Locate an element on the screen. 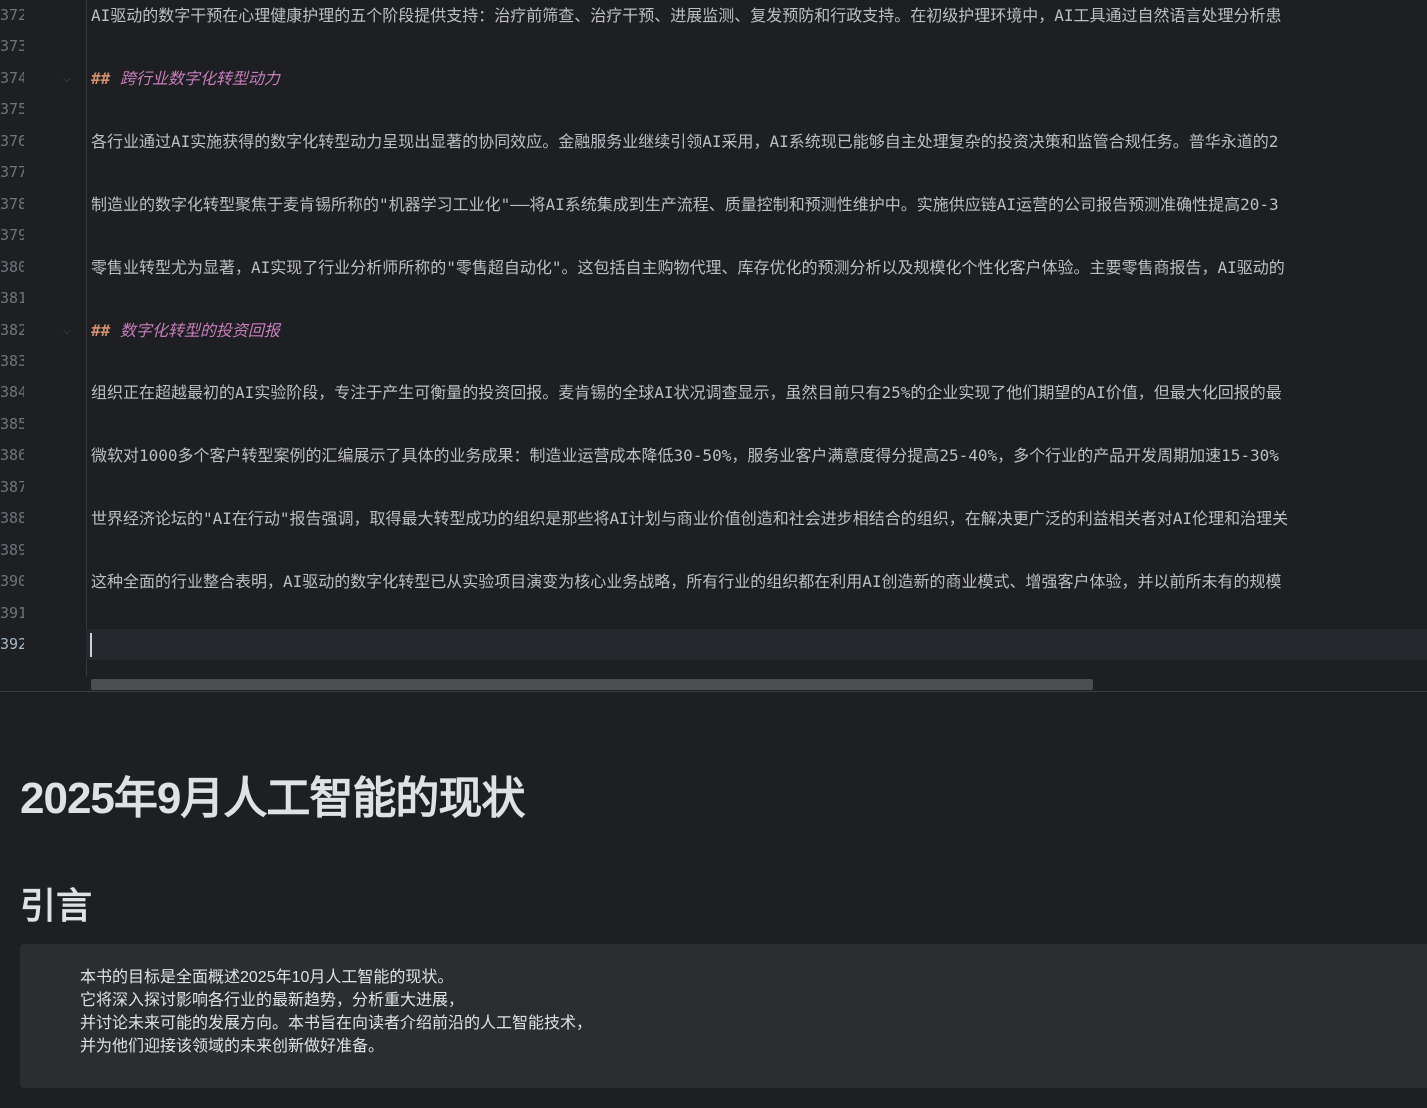 The width and height of the screenshot is (1427, 1108). line-number: 376 is located at coordinates (12, 141).